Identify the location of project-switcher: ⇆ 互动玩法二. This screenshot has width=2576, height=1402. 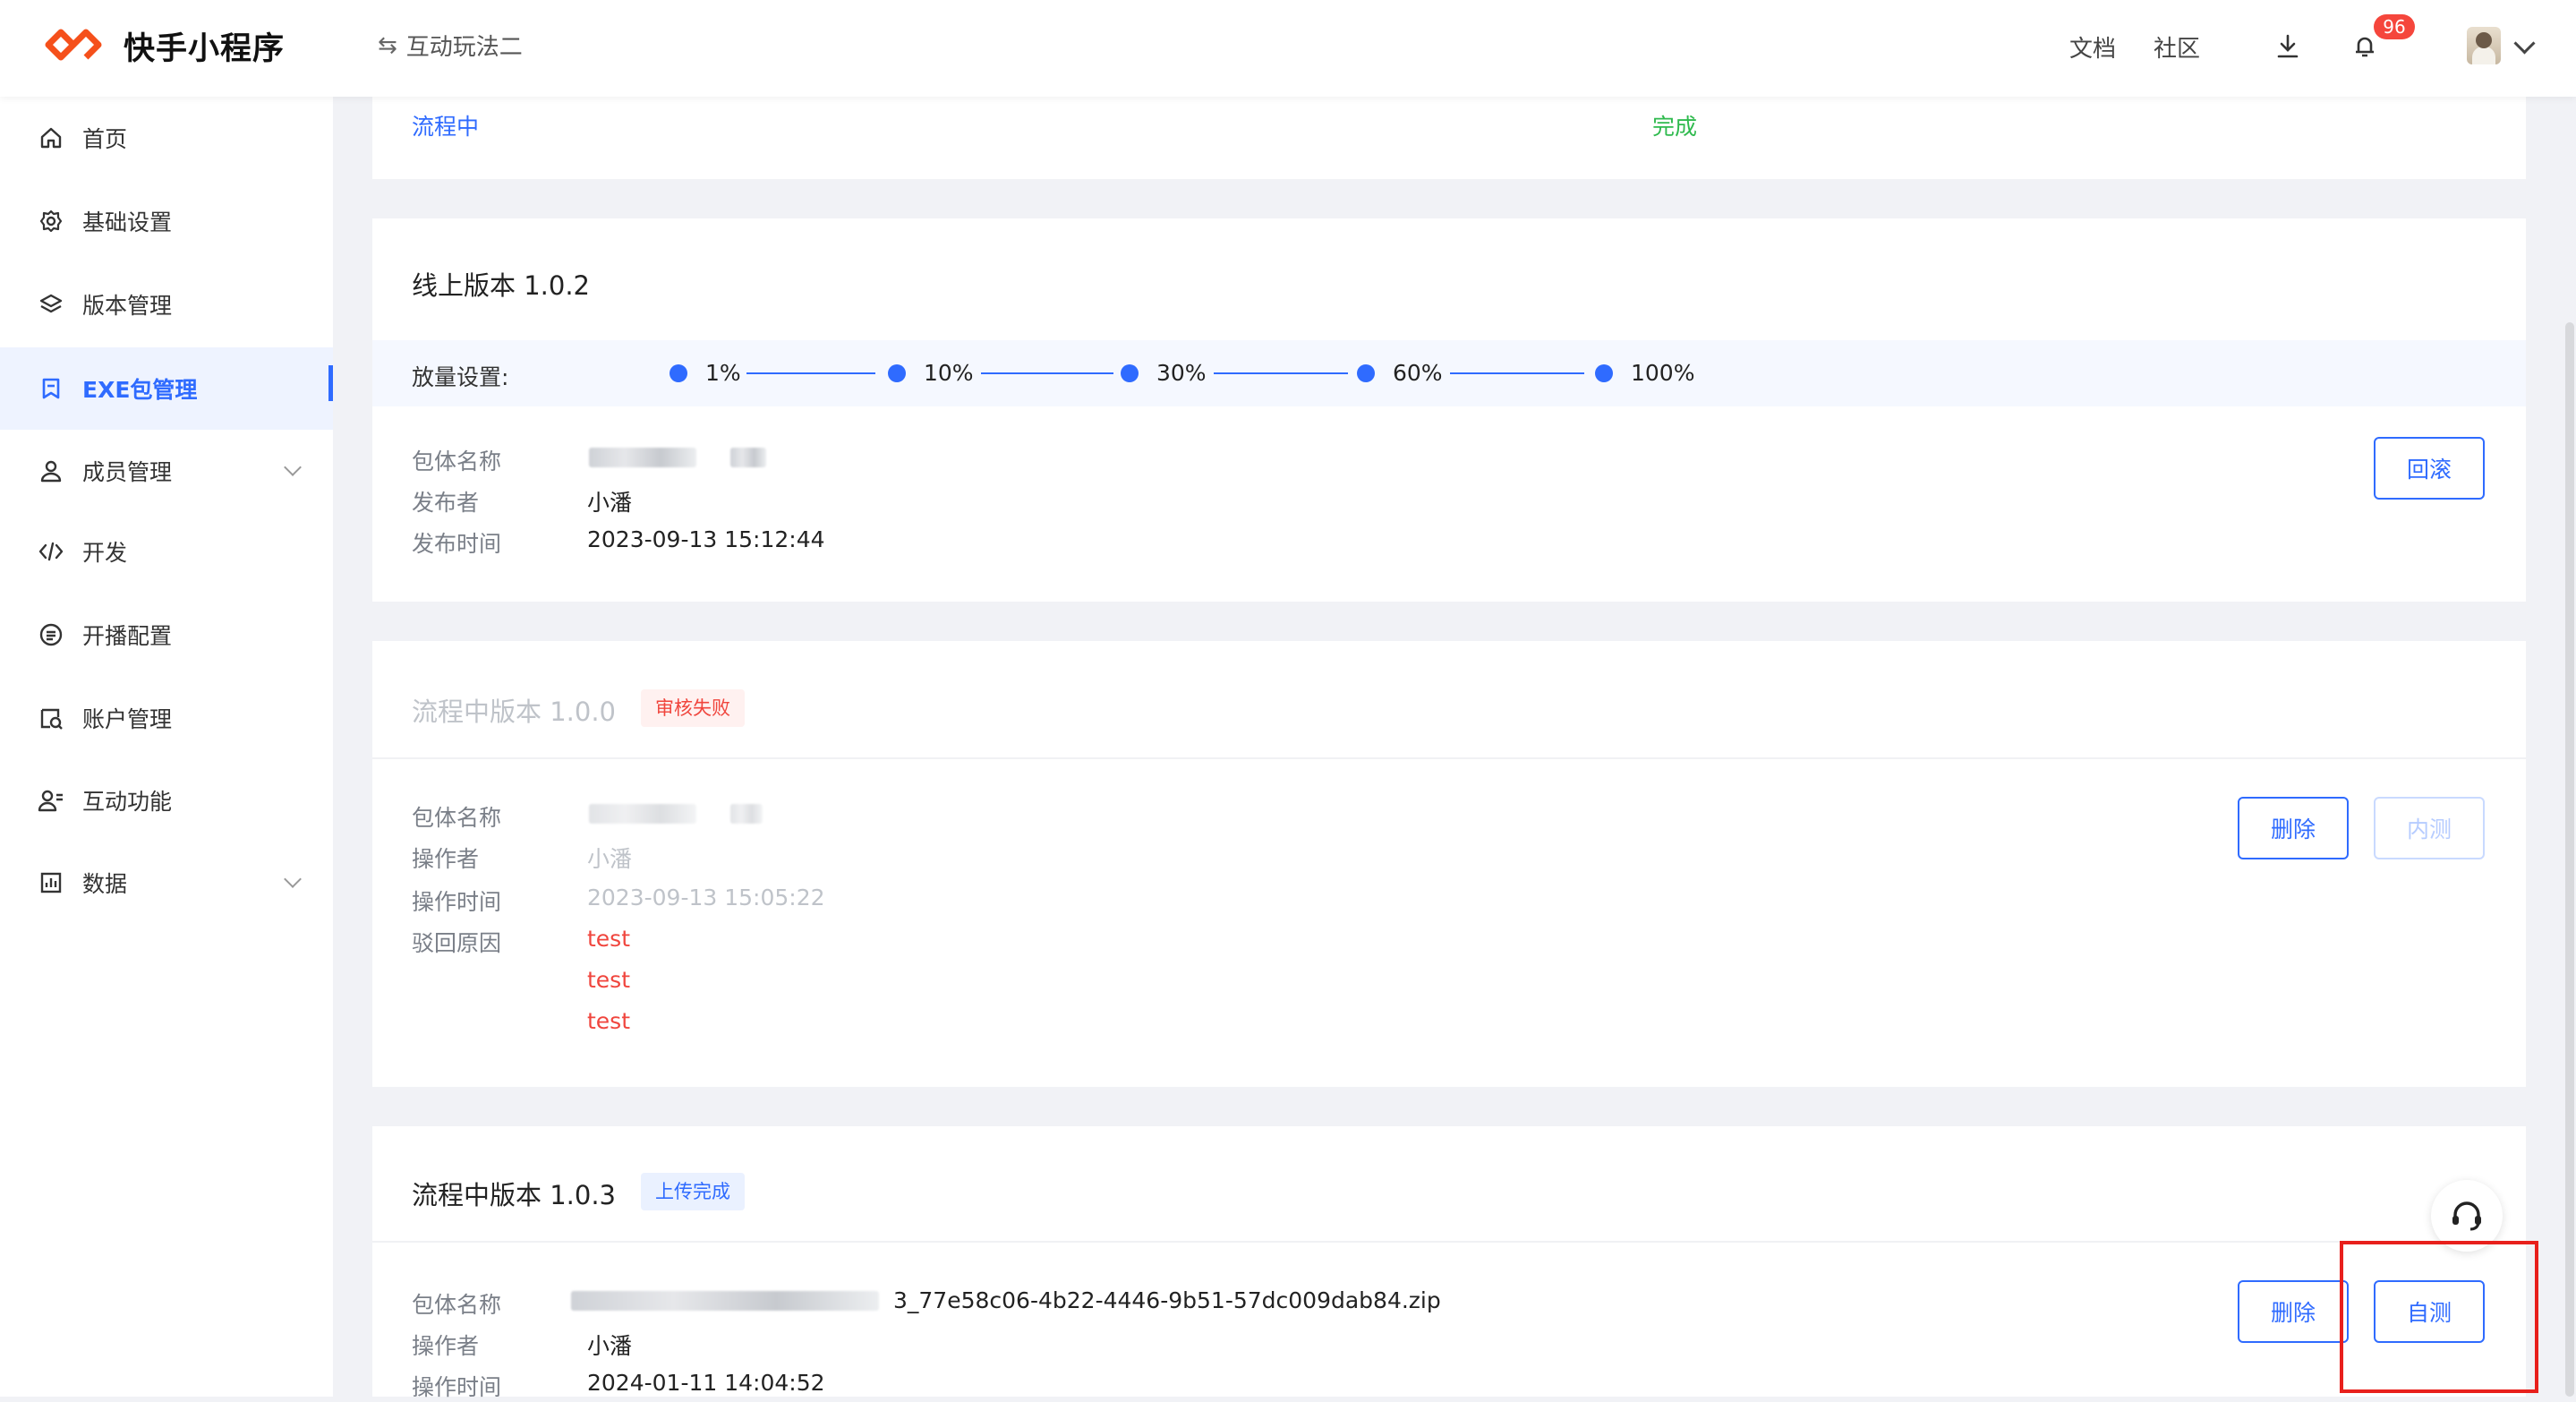
(450, 45).